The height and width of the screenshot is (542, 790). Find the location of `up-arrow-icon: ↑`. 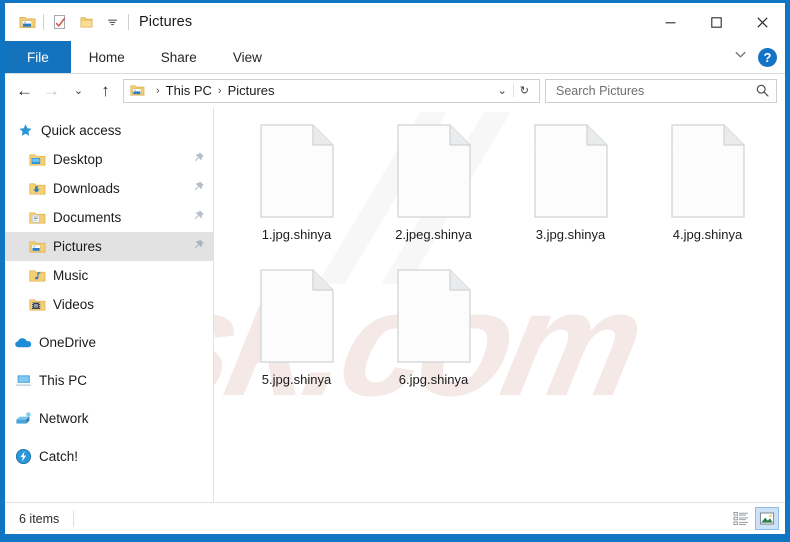

up-arrow-icon: ↑ is located at coordinates (105, 90).